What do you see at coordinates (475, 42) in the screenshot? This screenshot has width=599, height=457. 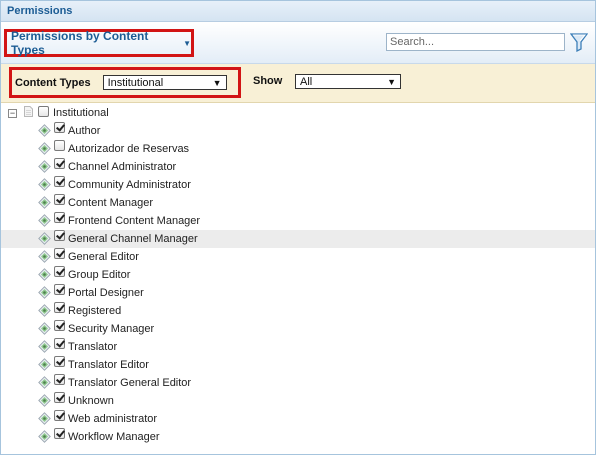 I see `search-input` at bounding box center [475, 42].